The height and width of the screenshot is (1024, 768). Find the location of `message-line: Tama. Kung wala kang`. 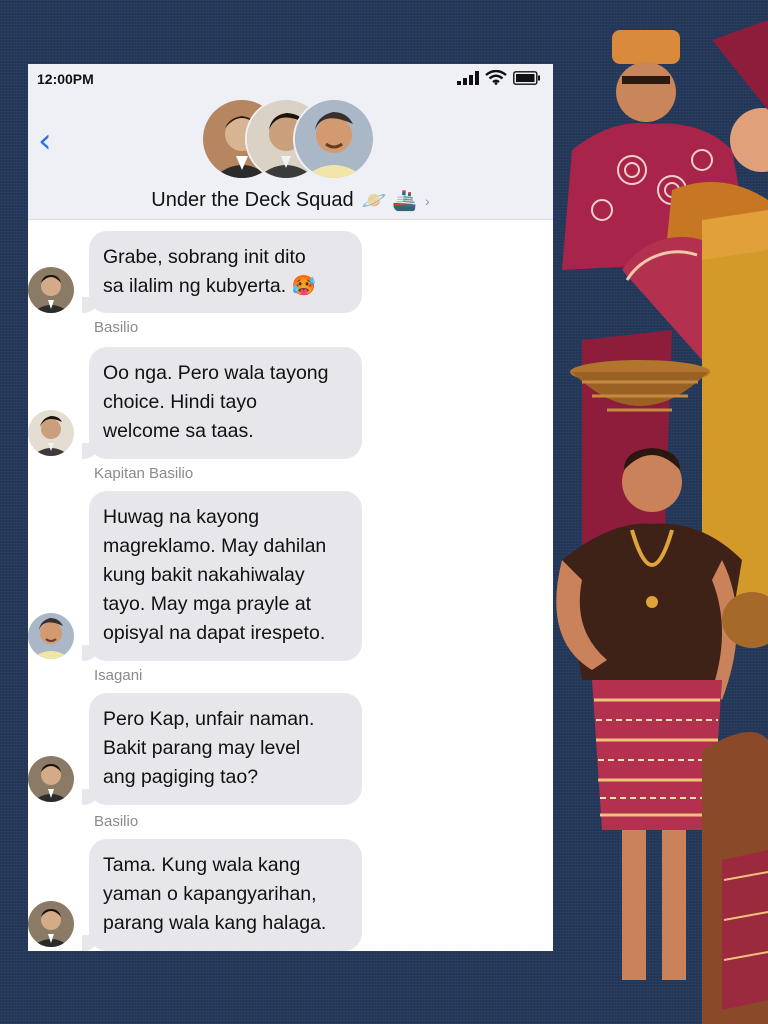

message-line: Tama. Kung wala kang is located at coordinates (202, 865).